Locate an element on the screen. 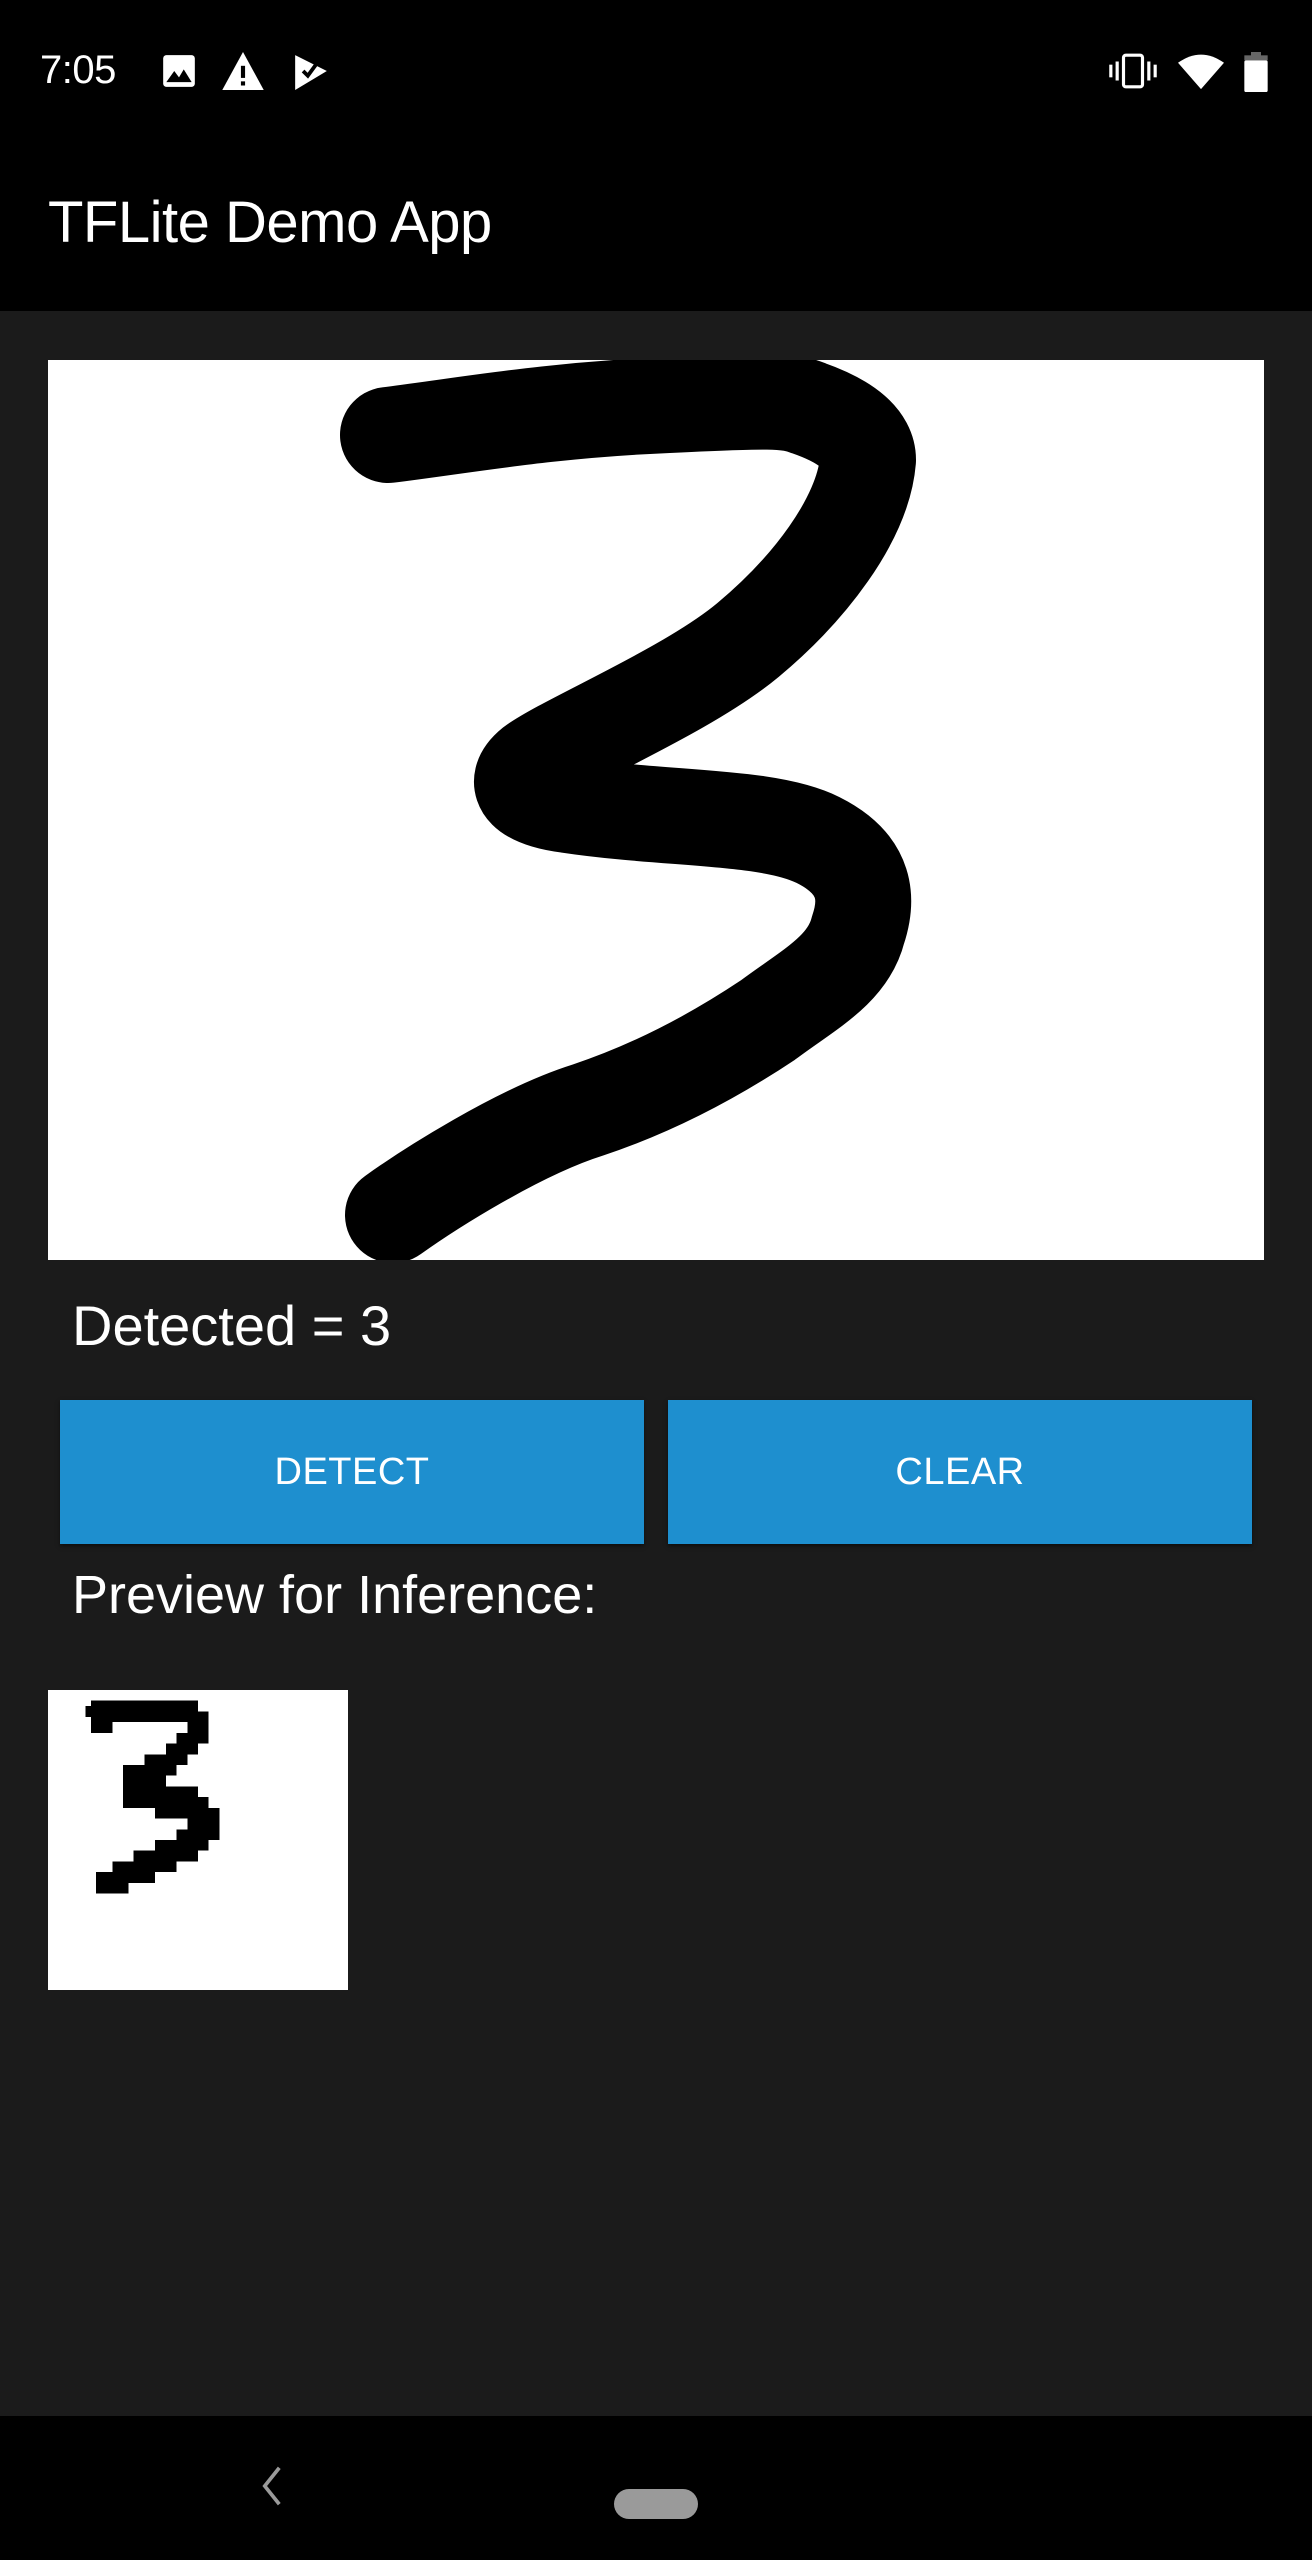  play-check-icon is located at coordinates (311, 72).